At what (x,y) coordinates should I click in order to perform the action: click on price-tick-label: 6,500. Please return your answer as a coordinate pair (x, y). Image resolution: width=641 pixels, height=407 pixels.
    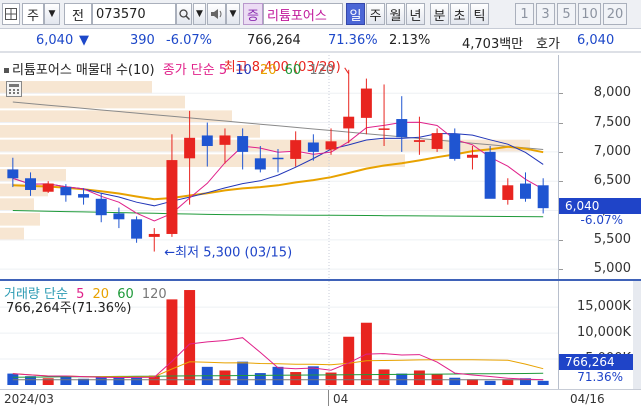
    Looking at the image, I should click on (612, 181).